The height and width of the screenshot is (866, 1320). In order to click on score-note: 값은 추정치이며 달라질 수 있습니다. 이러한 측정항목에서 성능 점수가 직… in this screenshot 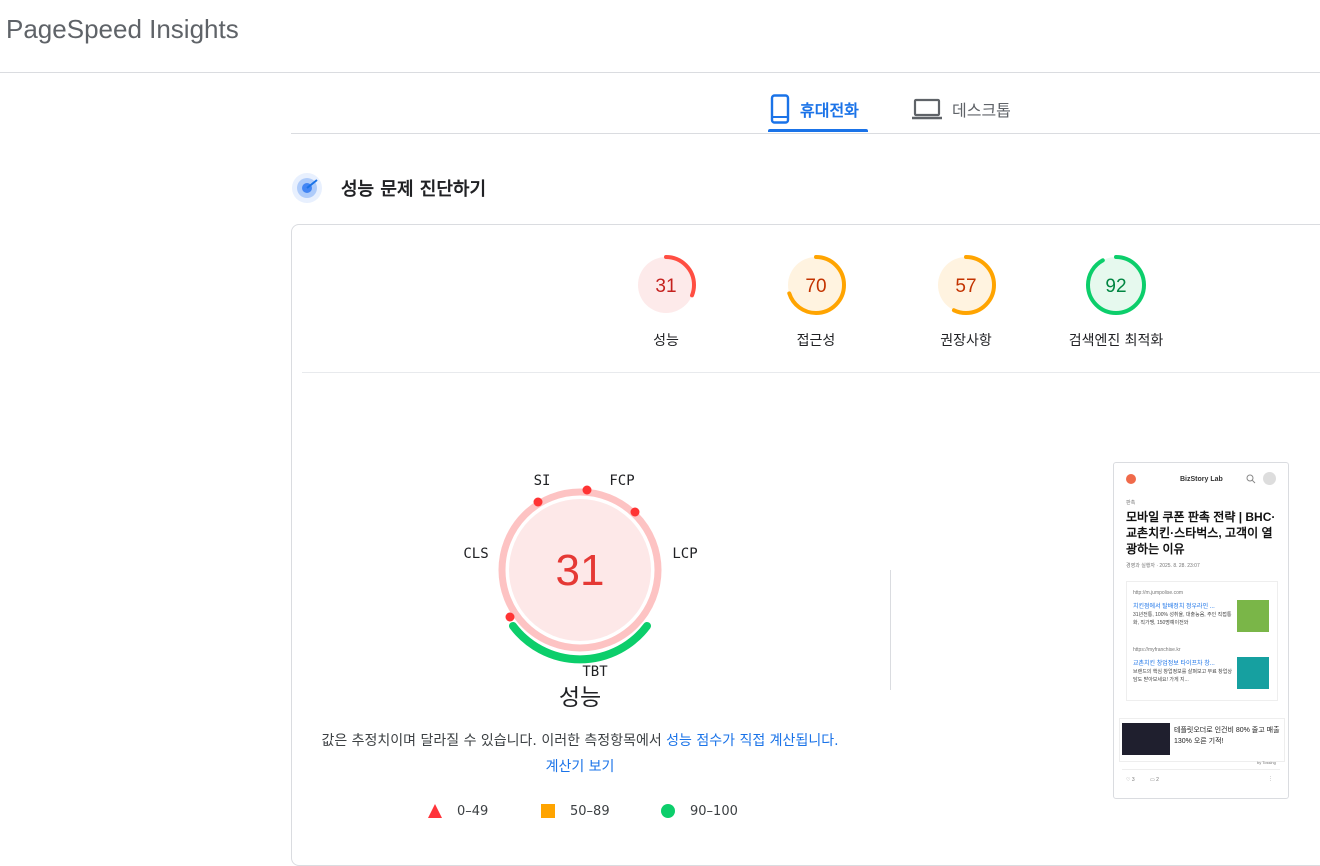, I will do `click(580, 754)`.